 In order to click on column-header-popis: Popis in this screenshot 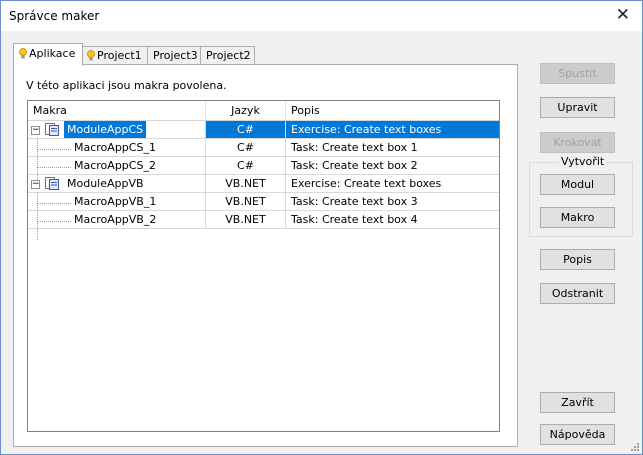, I will do `click(392, 110)`.